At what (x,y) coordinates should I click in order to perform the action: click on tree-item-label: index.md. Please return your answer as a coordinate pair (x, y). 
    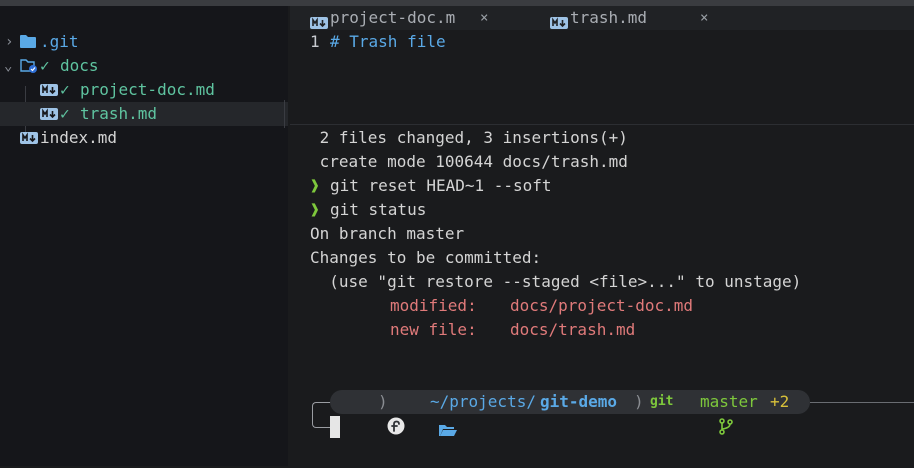
    Looking at the image, I should click on (79, 137).